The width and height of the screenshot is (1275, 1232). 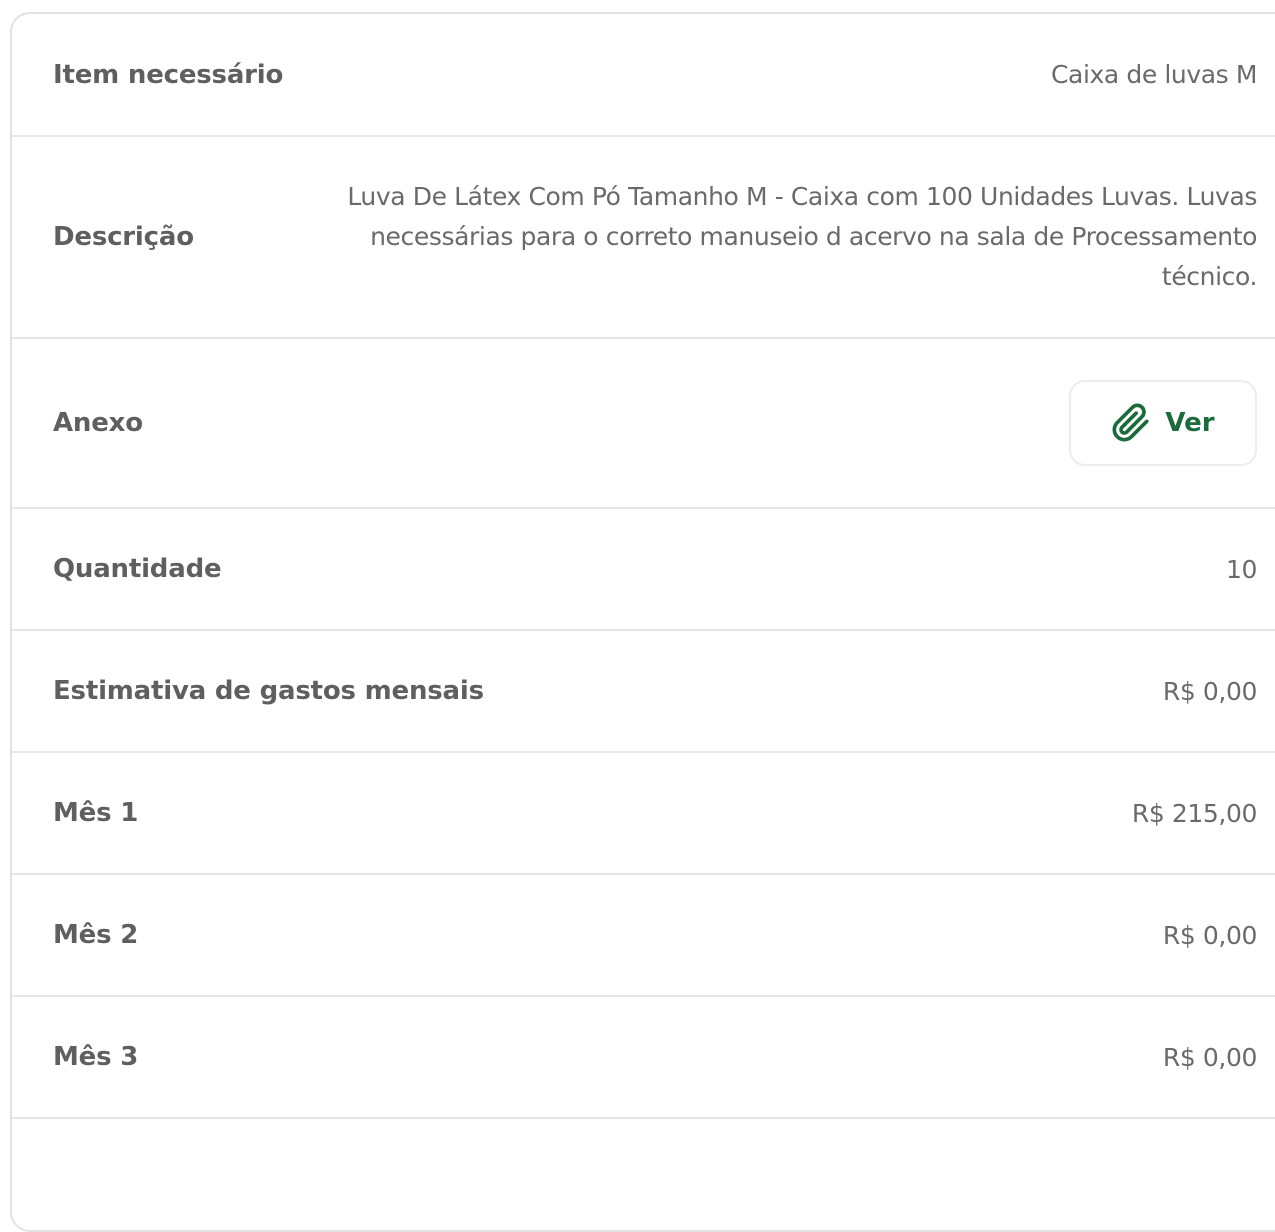 What do you see at coordinates (96, 813) in the screenshot?
I see `month-1-label: Mês 1` at bounding box center [96, 813].